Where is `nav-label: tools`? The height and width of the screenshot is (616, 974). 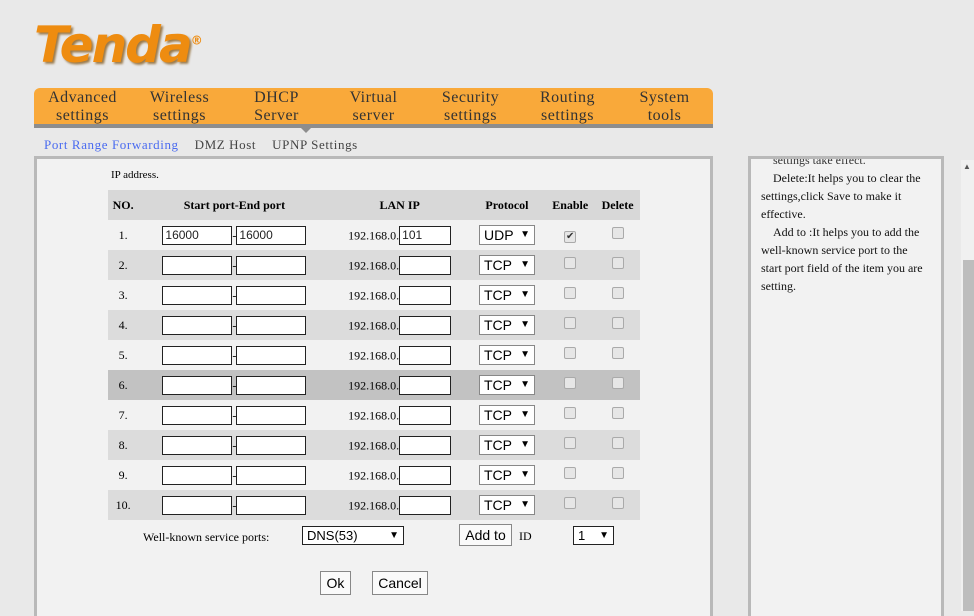
nav-label: tools is located at coordinates (664, 115).